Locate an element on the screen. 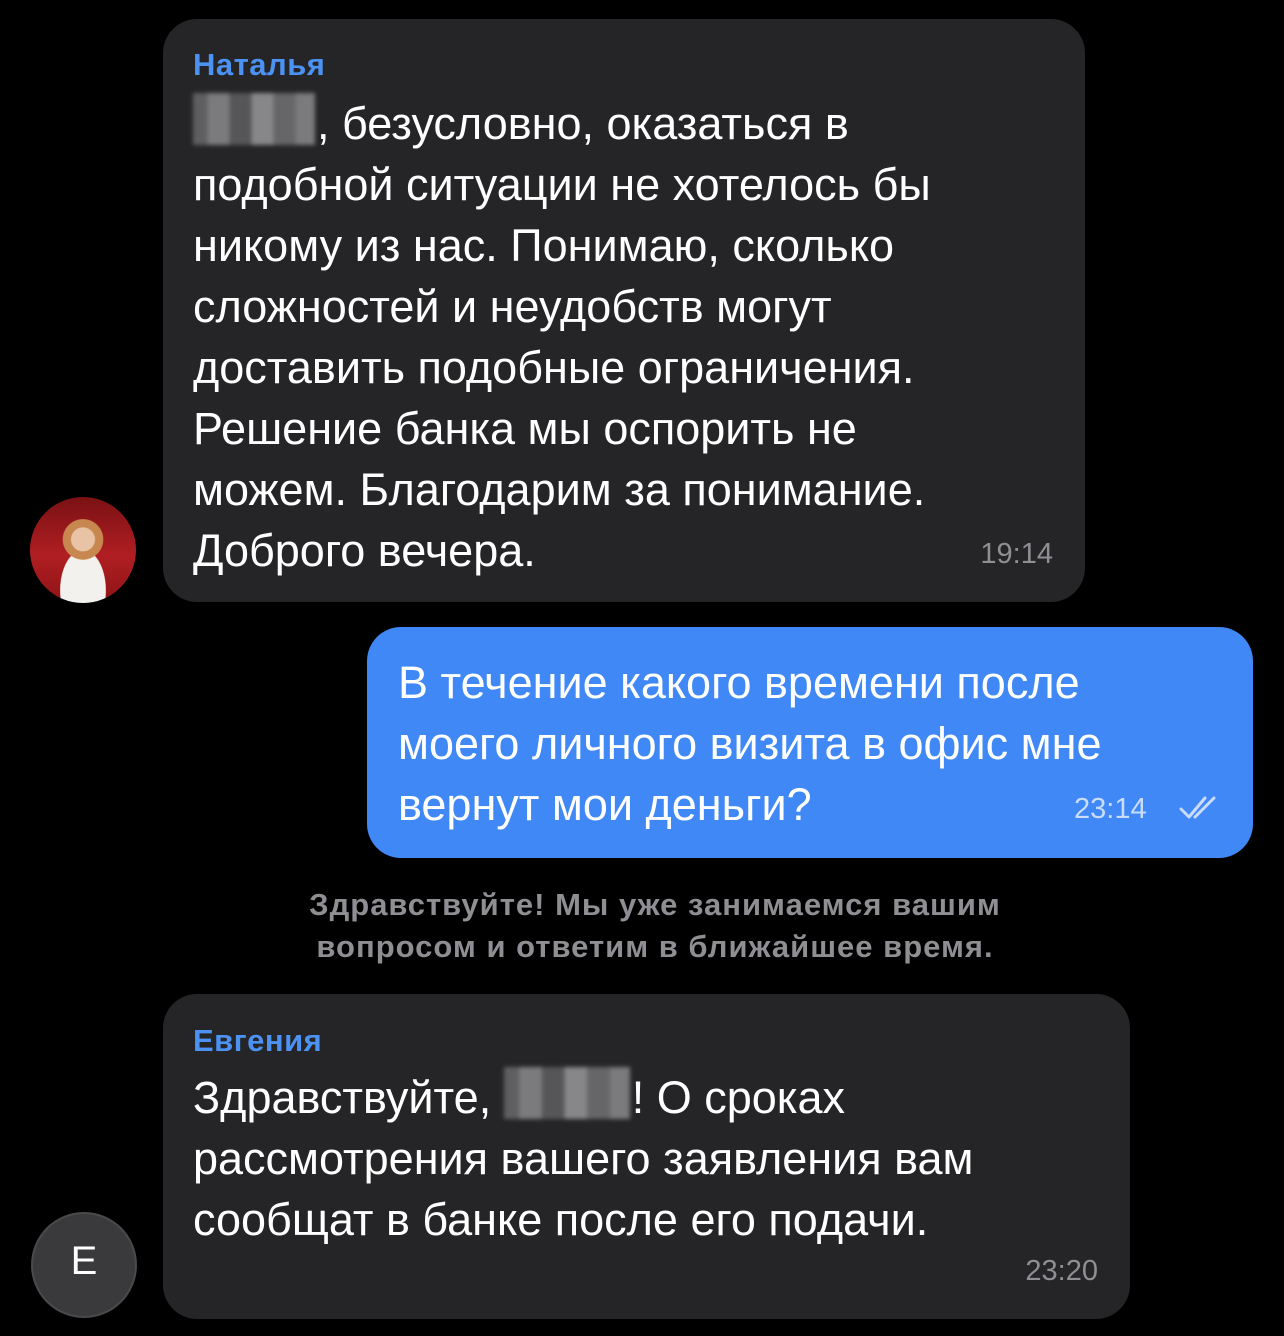 This screenshot has width=1284, height=1336. message-time: 23:14 is located at coordinates (1110, 809).